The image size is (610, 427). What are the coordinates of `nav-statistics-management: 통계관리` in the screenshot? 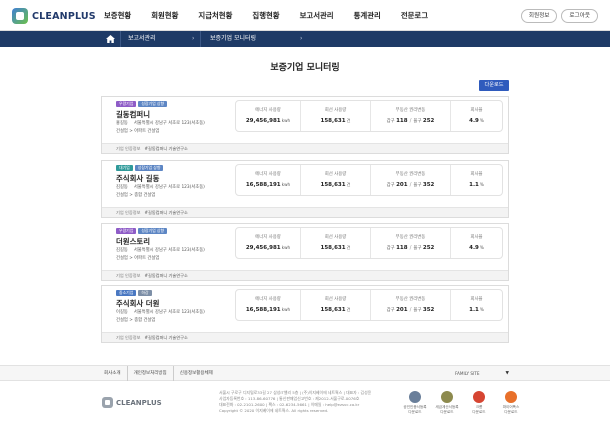 It's located at (367, 15).